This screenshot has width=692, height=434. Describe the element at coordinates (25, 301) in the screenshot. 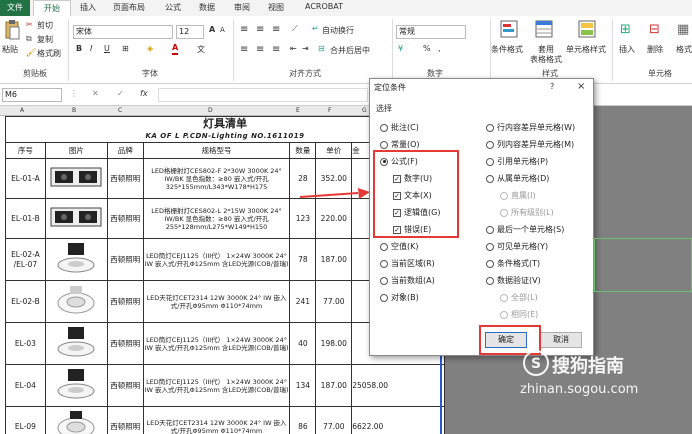

I see `cell-no: EL-02-B` at that location.